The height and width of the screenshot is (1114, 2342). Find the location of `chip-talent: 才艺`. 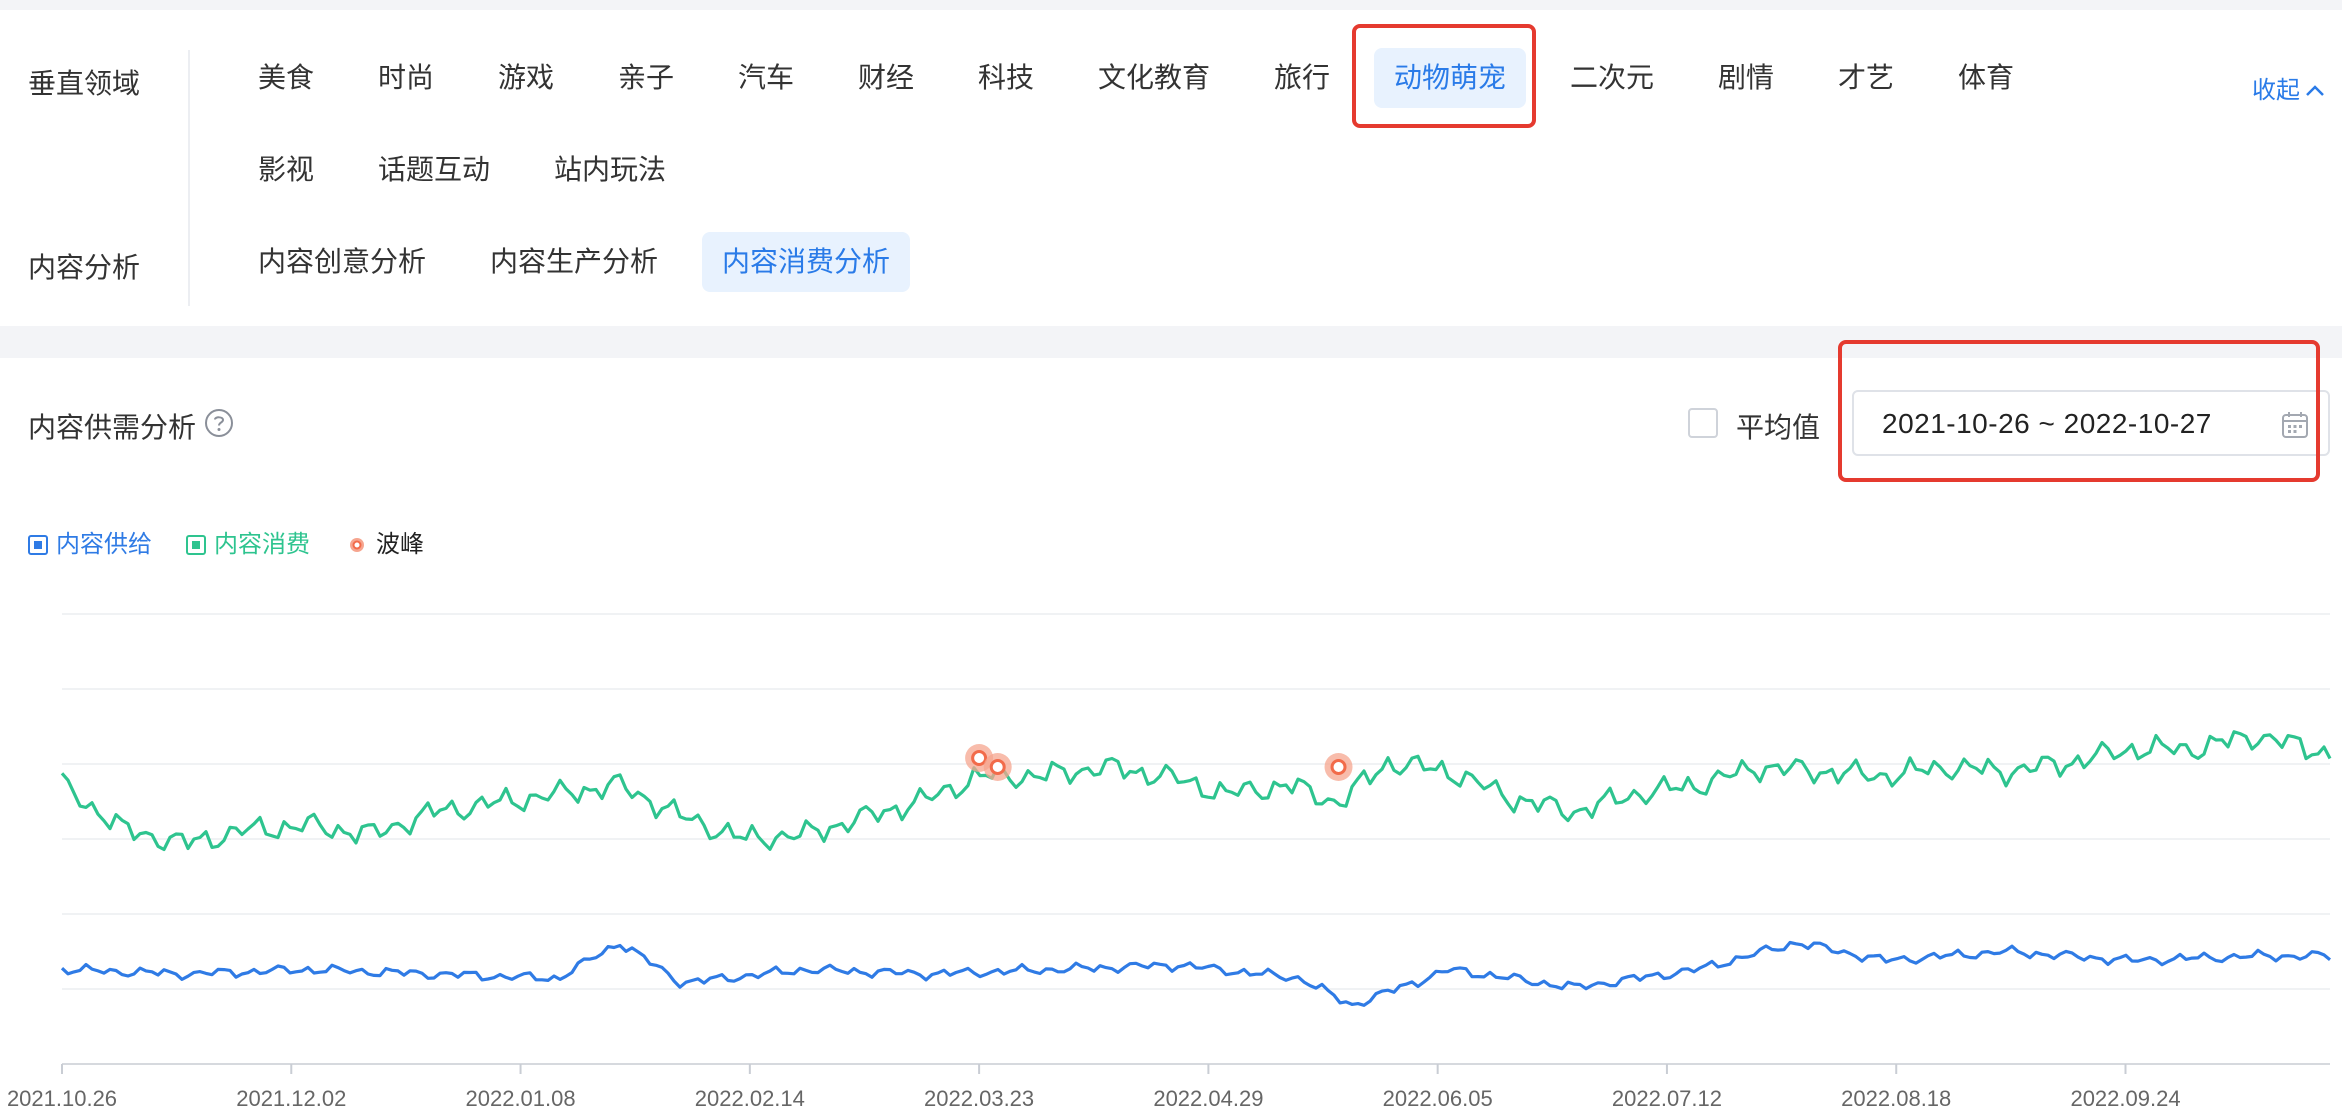

chip-talent: 才艺 is located at coordinates (1866, 78).